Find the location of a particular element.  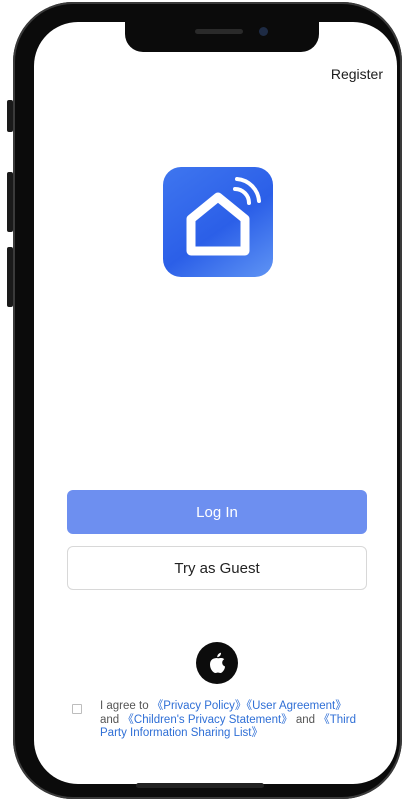

phone-volume-down is located at coordinates (10, 277).